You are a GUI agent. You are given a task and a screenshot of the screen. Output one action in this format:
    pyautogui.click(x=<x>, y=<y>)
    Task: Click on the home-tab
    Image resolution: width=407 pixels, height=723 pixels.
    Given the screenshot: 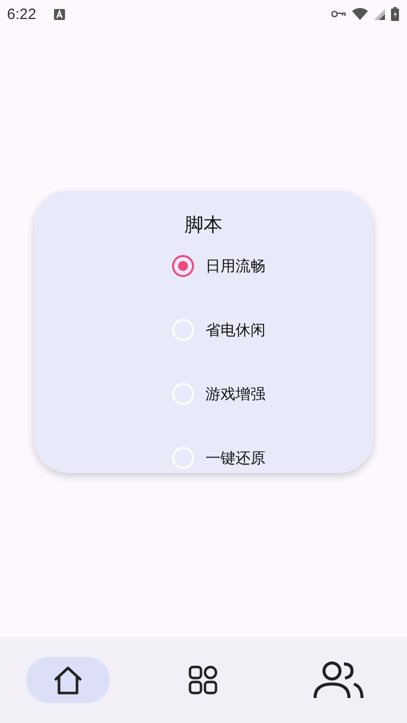 What is the action you would take?
    pyautogui.click(x=68, y=680)
    